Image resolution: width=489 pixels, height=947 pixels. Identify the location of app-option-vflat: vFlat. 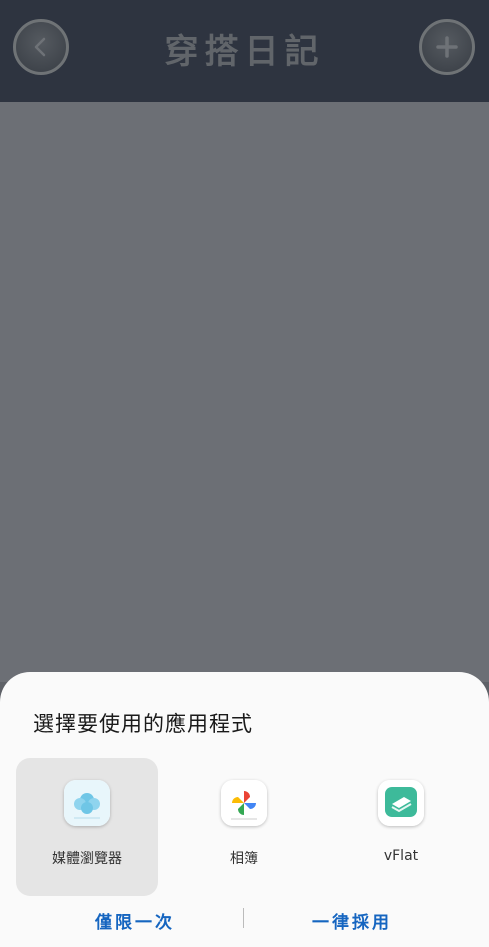
(401, 827).